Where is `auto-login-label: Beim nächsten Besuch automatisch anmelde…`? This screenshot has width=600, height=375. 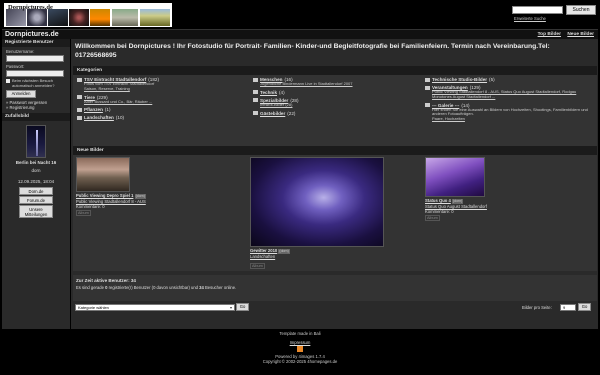
auto-login-label: Beim nächsten Besuch automatisch anmelde… is located at coordinates (33, 83).